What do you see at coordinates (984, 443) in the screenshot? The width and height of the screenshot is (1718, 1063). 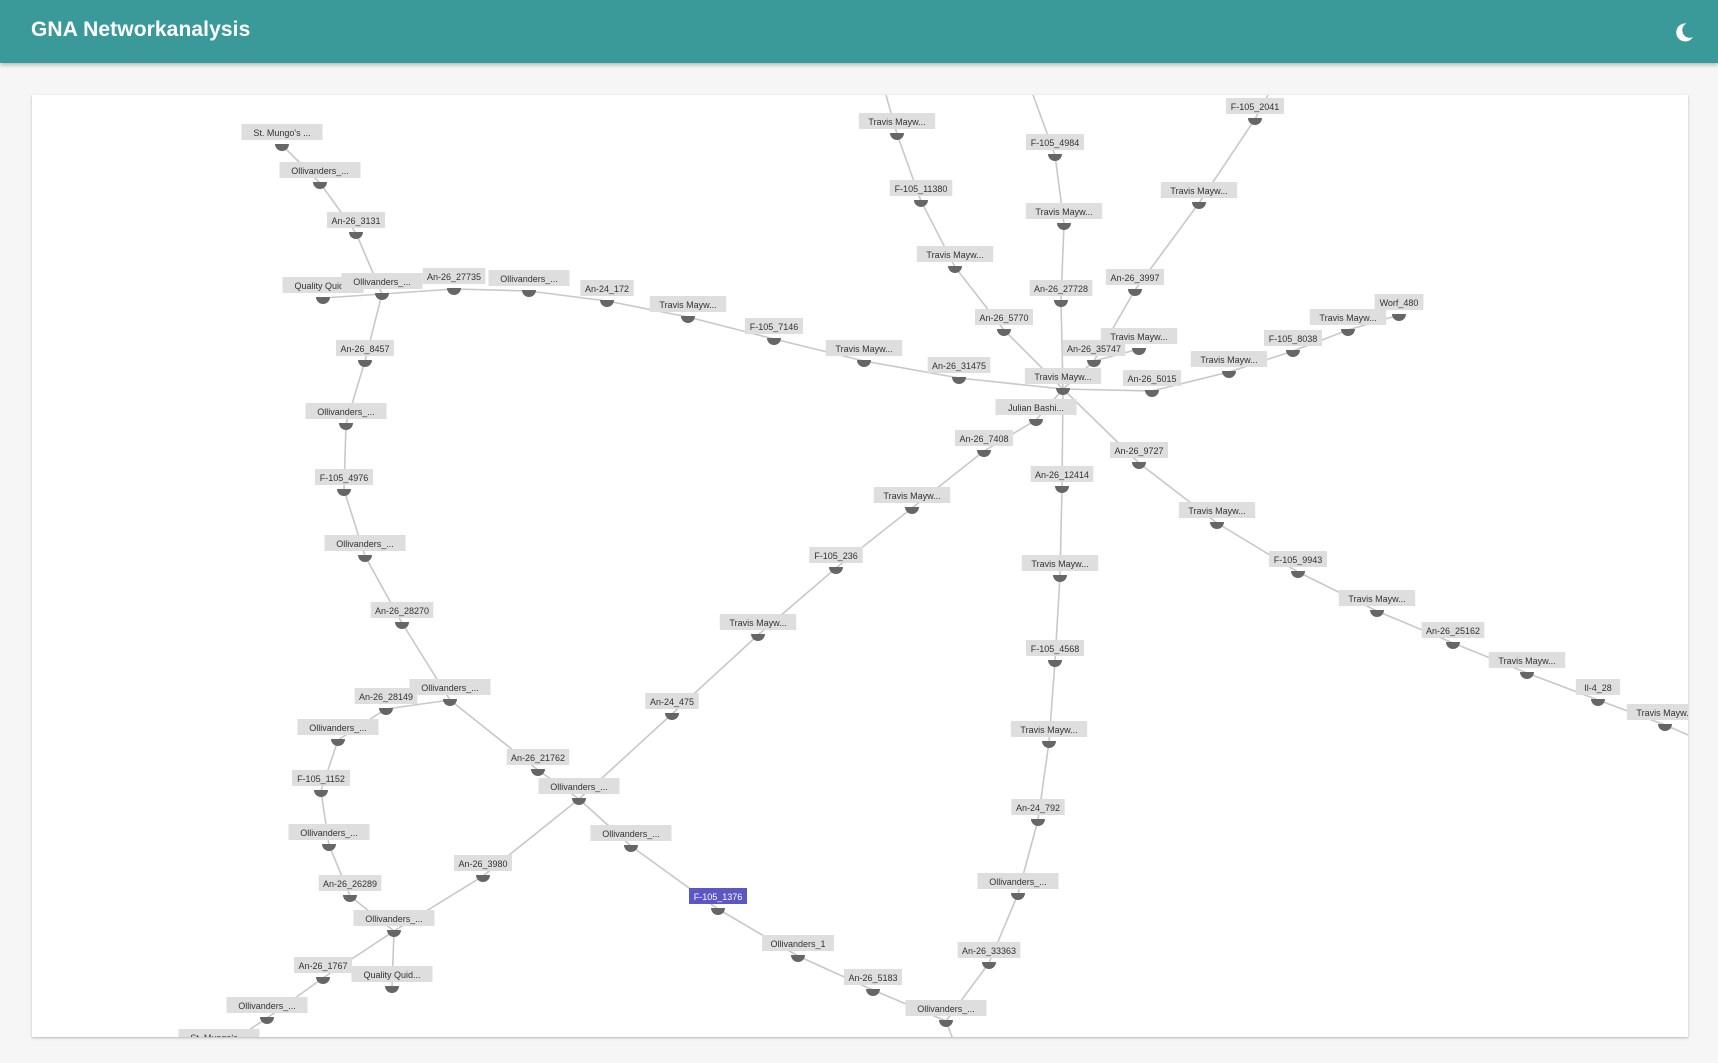 I see `graph-node: An-26_7408` at bounding box center [984, 443].